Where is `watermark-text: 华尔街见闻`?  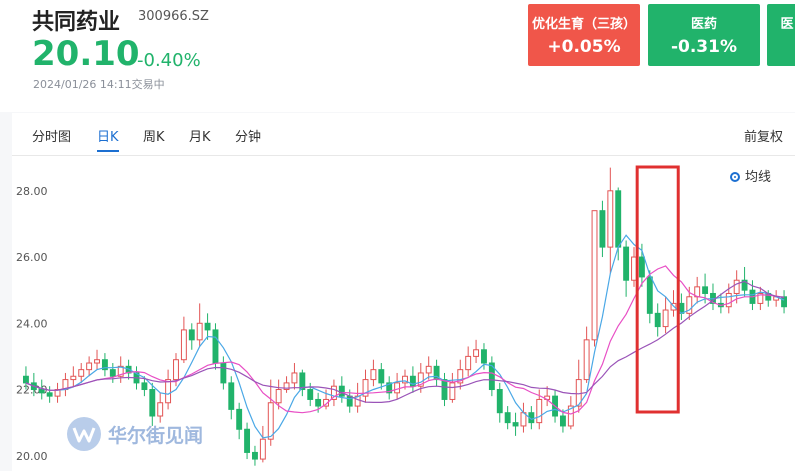
watermark-text: 华尔街见闻 is located at coordinates (156, 436).